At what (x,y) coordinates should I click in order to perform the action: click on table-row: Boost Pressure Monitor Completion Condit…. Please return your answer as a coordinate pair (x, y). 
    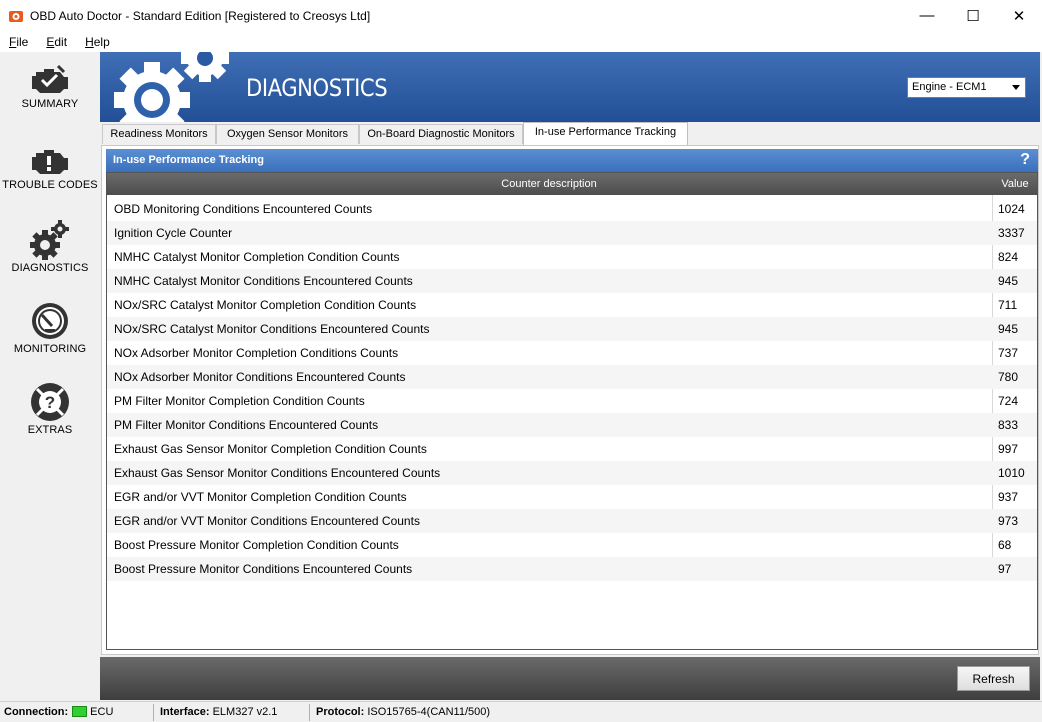
    Looking at the image, I should click on (572, 545).